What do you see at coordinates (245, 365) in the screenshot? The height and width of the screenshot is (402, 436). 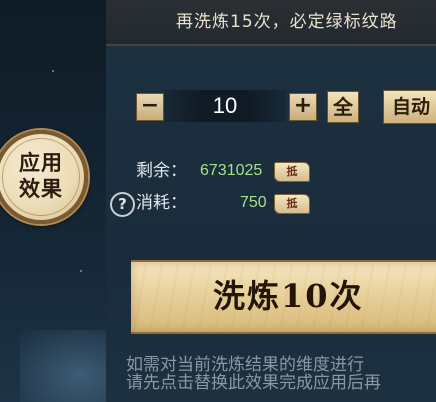 I see `hint-line1: 如需对当前洗炼结果的维度进行` at bounding box center [245, 365].